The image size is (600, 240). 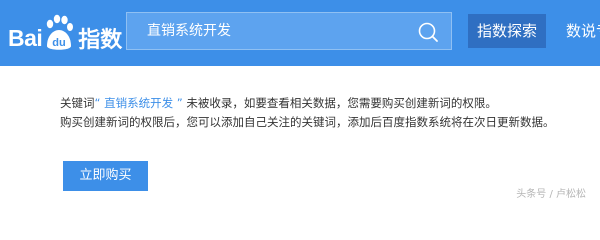 I want to click on logo-product-text: 指数, so click(x=100, y=40).